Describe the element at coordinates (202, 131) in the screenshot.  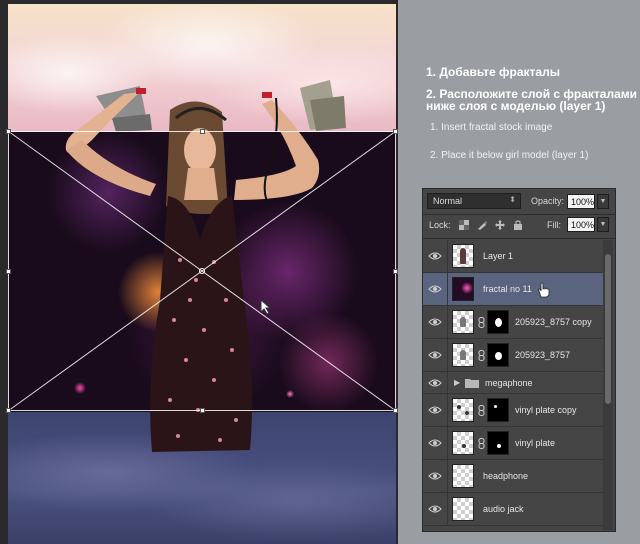
I see `transform-handle-top` at that location.